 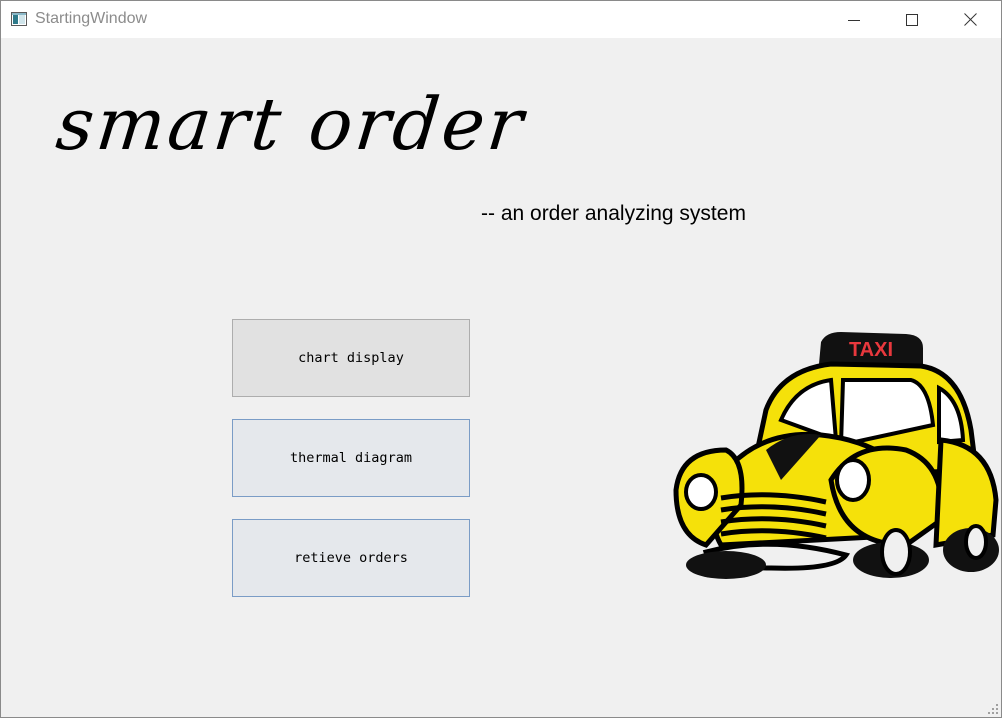 I want to click on minimize-button, so click(x=854, y=19).